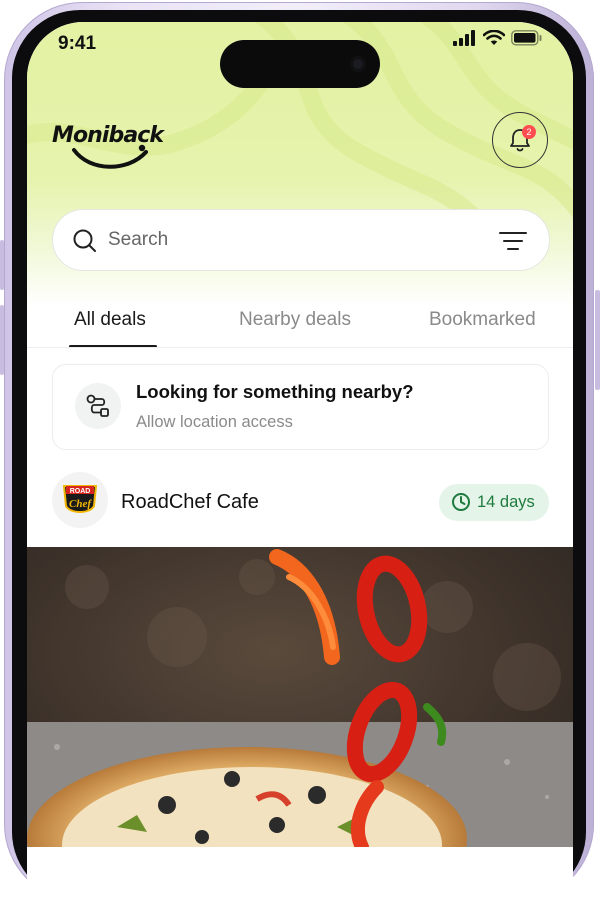 Image resolution: width=600 pixels, height=922 pixels. Describe the element at coordinates (98, 406) in the screenshot. I see `route-icon` at that location.